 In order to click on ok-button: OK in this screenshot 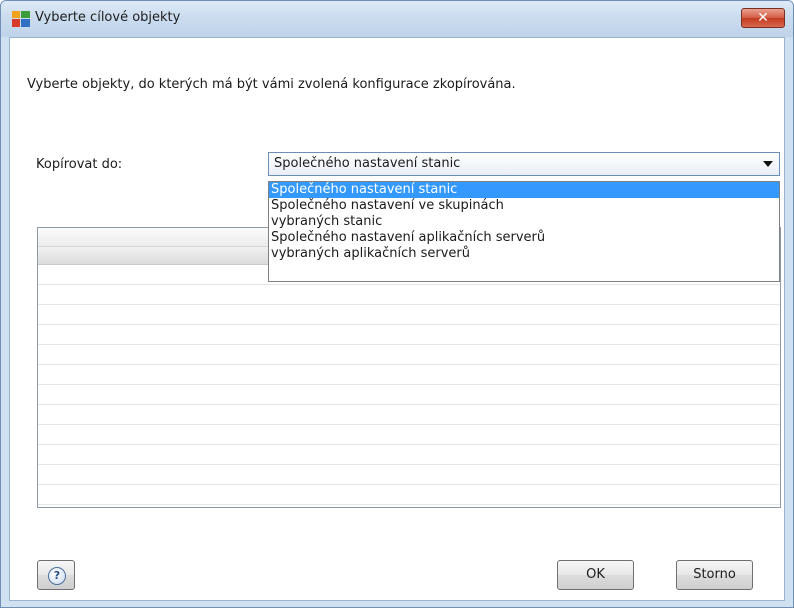, I will do `click(595, 575)`.